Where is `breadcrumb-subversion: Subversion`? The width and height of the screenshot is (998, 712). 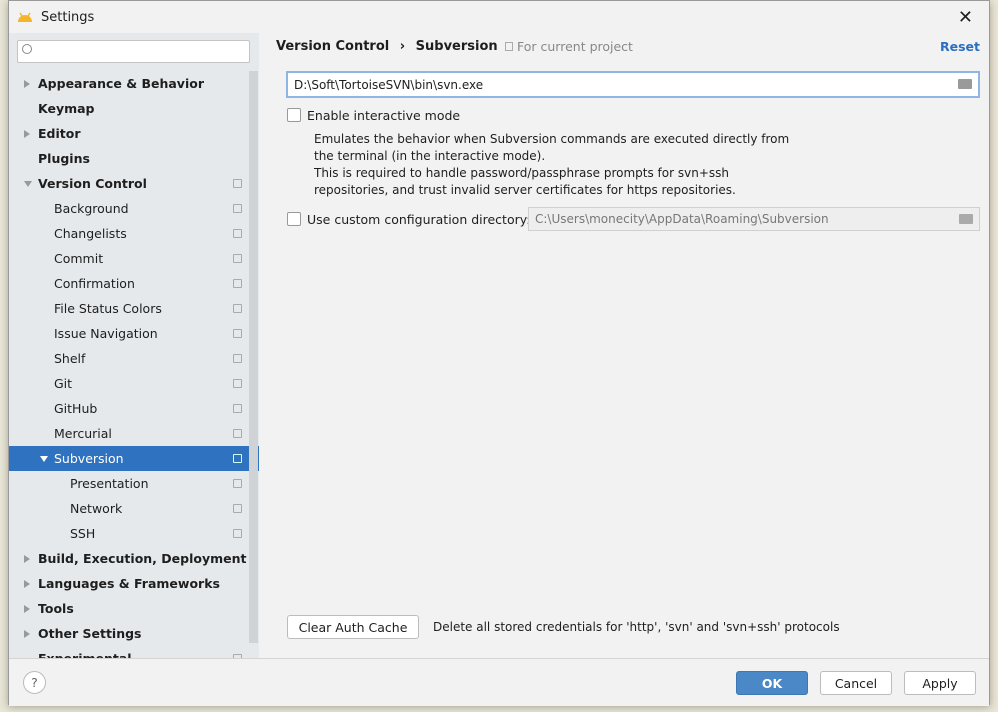 breadcrumb-subversion: Subversion is located at coordinates (456, 46).